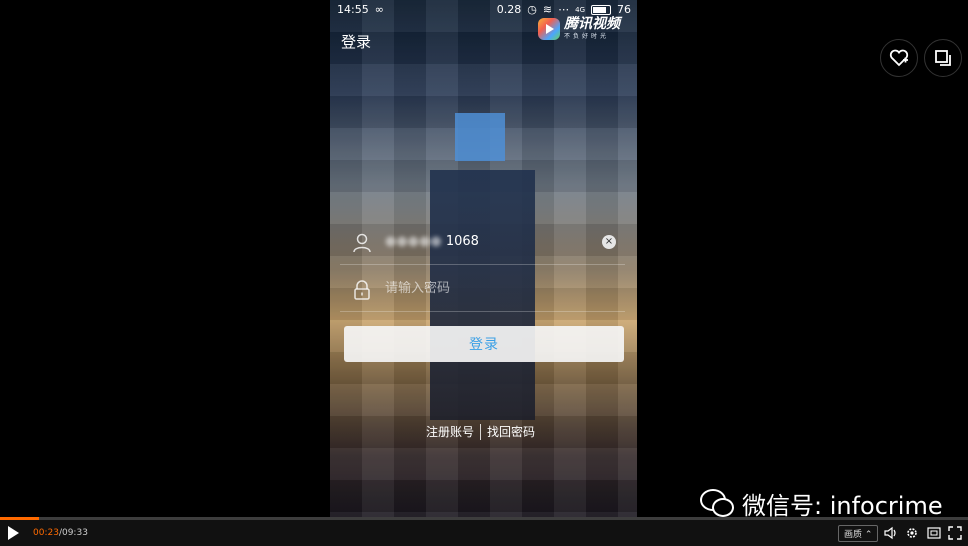 The height and width of the screenshot is (546, 968). Describe the element at coordinates (891, 533) in the screenshot. I see `volume-icon` at that location.